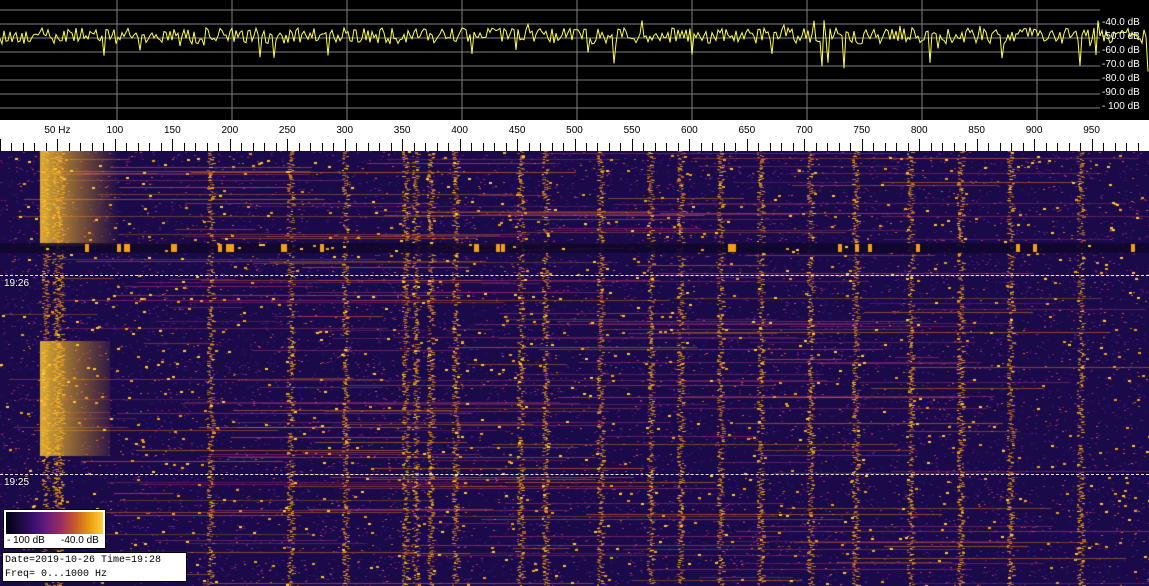  What do you see at coordinates (1121, 36) in the screenshot?
I see `db-label-2: -50.0 dB` at bounding box center [1121, 36].